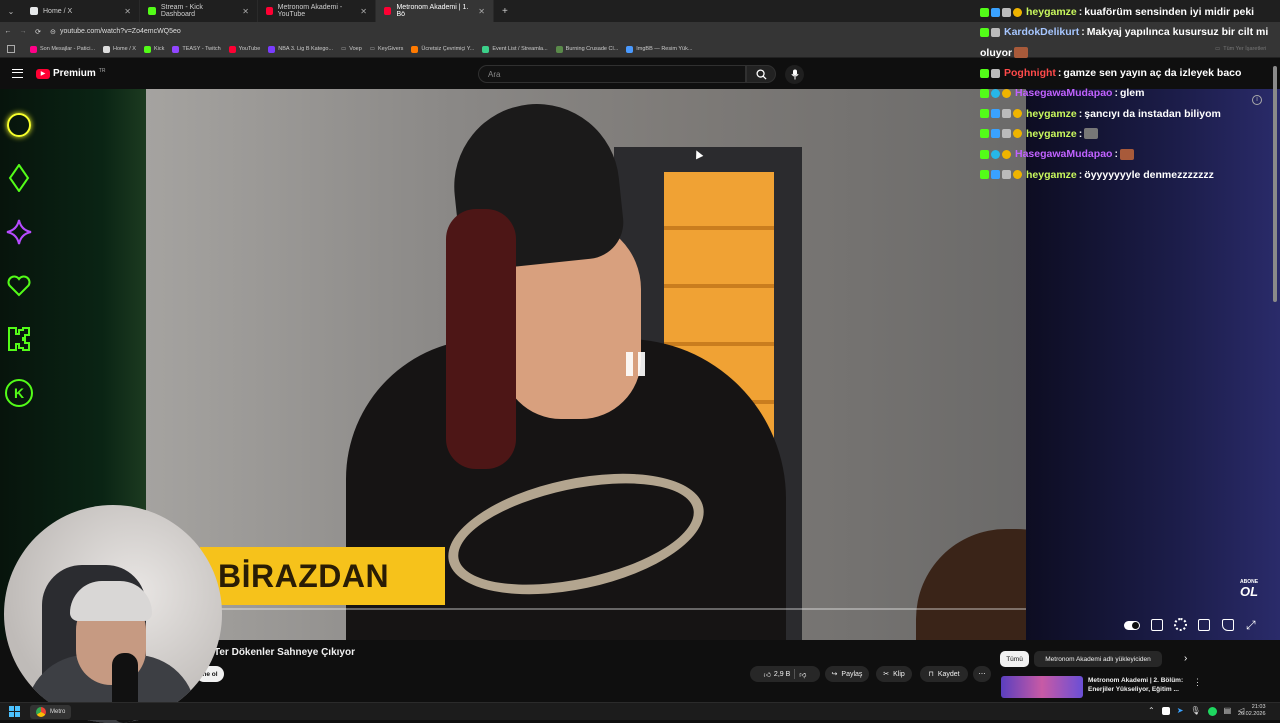 The width and height of the screenshot is (1280, 723). Describe the element at coordinates (948, 674) in the screenshot. I see `save-label: Kaydet` at that location.